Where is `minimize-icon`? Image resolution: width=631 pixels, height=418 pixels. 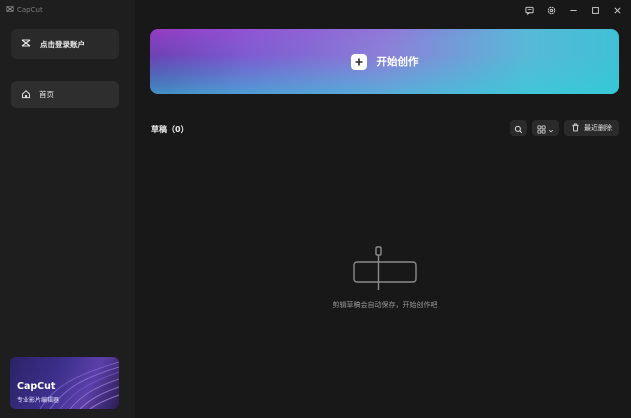 minimize-icon is located at coordinates (573, 10).